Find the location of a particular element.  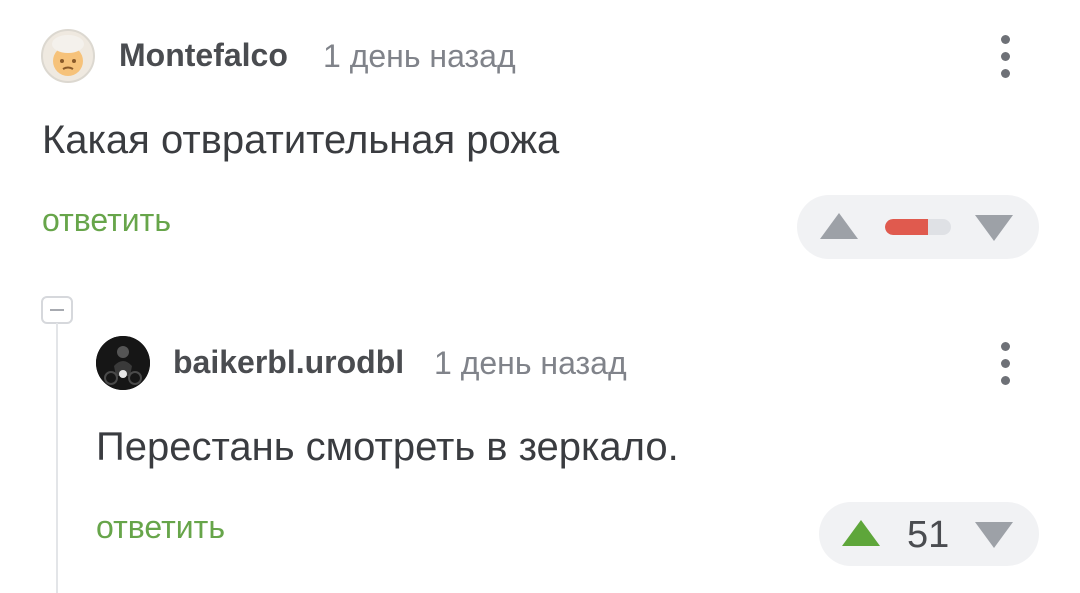

rating-widget: 51 is located at coordinates (929, 534).